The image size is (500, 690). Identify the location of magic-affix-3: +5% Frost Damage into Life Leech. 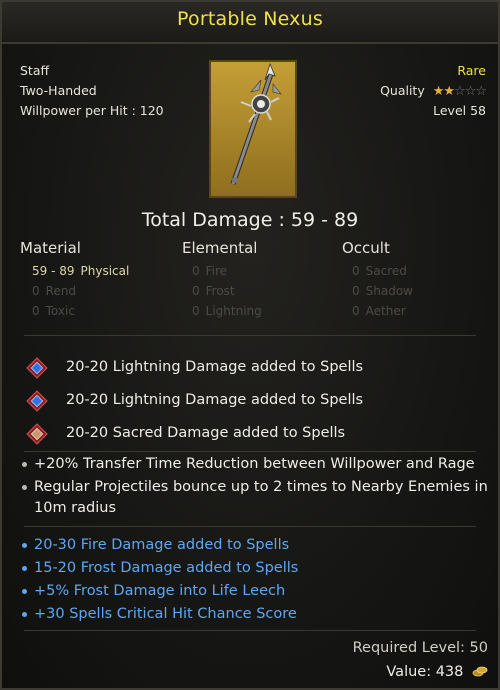
(160, 591).